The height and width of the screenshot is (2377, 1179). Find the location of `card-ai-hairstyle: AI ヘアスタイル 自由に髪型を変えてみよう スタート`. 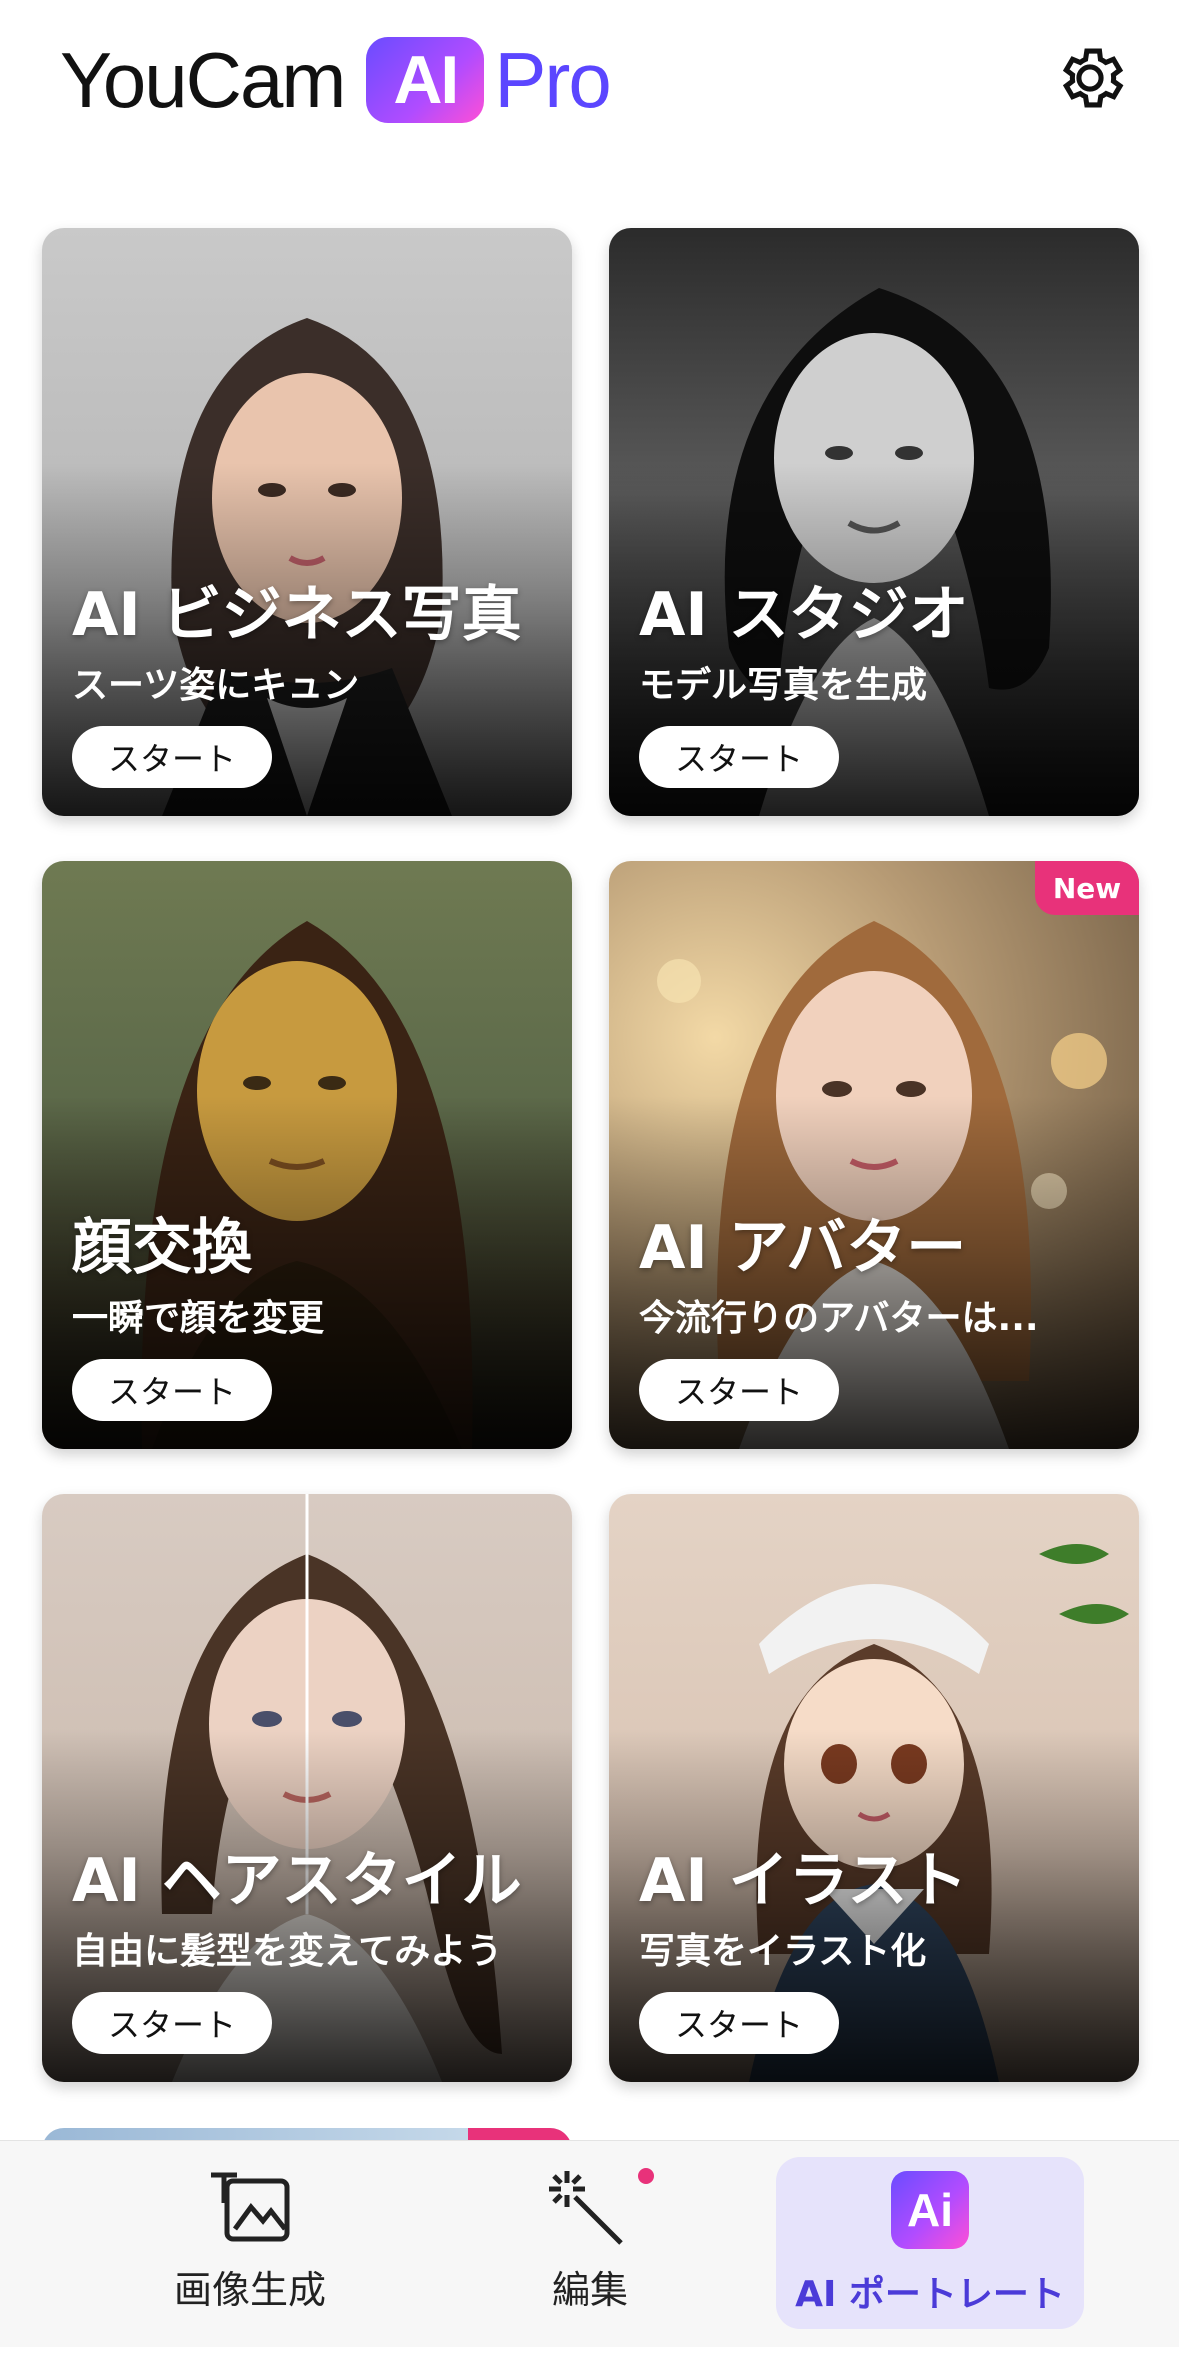

card-ai-hairstyle: AI ヘアスタイル 自由に髪型を変えてみよう スタート is located at coordinates (307, 1788).